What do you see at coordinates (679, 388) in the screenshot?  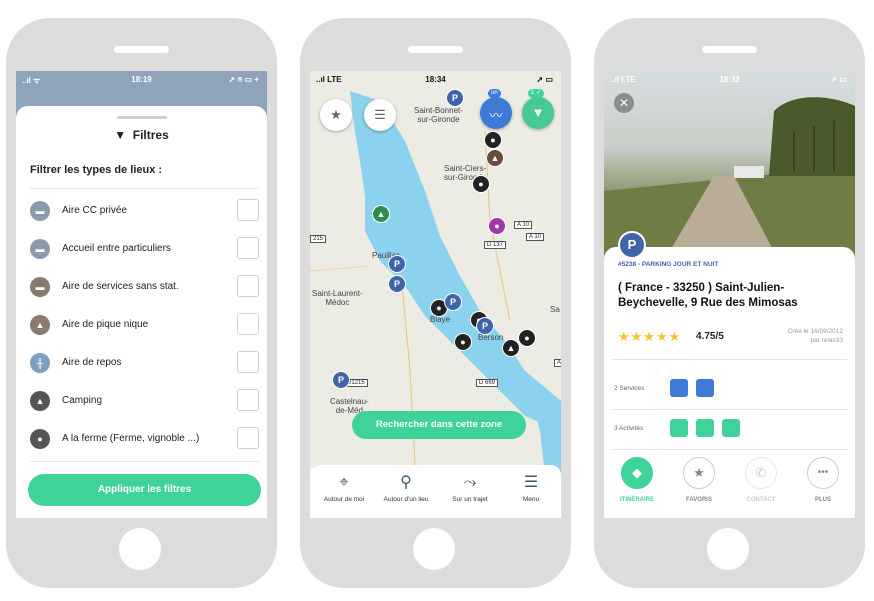 I see `water-icon` at bounding box center [679, 388].